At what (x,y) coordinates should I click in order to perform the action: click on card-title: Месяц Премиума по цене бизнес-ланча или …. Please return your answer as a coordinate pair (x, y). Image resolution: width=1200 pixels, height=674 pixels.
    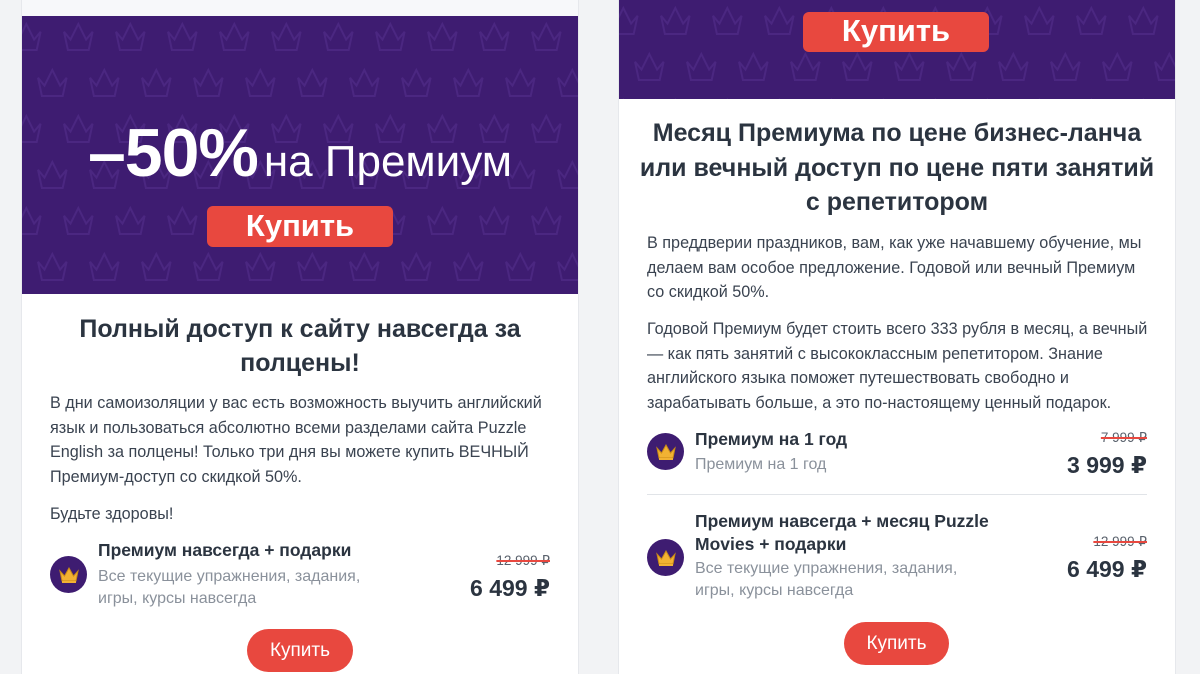
    Looking at the image, I should click on (897, 167).